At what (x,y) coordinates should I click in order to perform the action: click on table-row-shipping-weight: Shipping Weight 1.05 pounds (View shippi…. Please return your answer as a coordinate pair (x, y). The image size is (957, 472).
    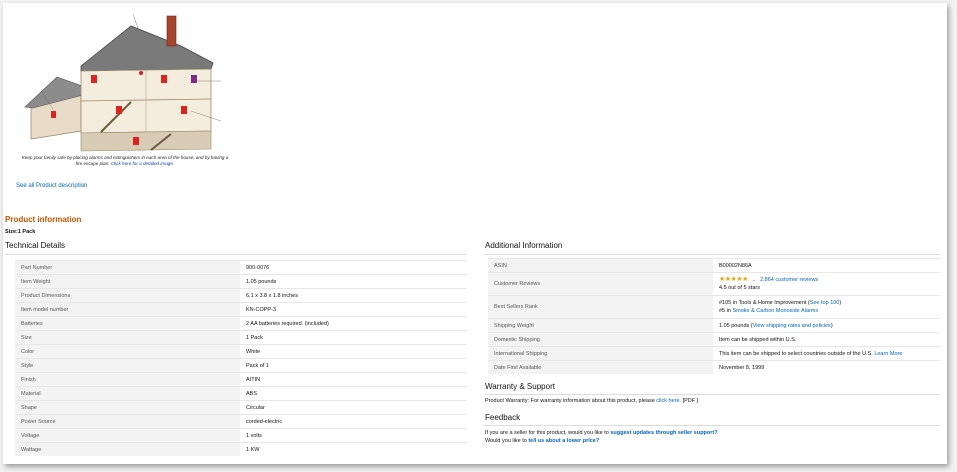
    Looking at the image, I should click on (714, 325).